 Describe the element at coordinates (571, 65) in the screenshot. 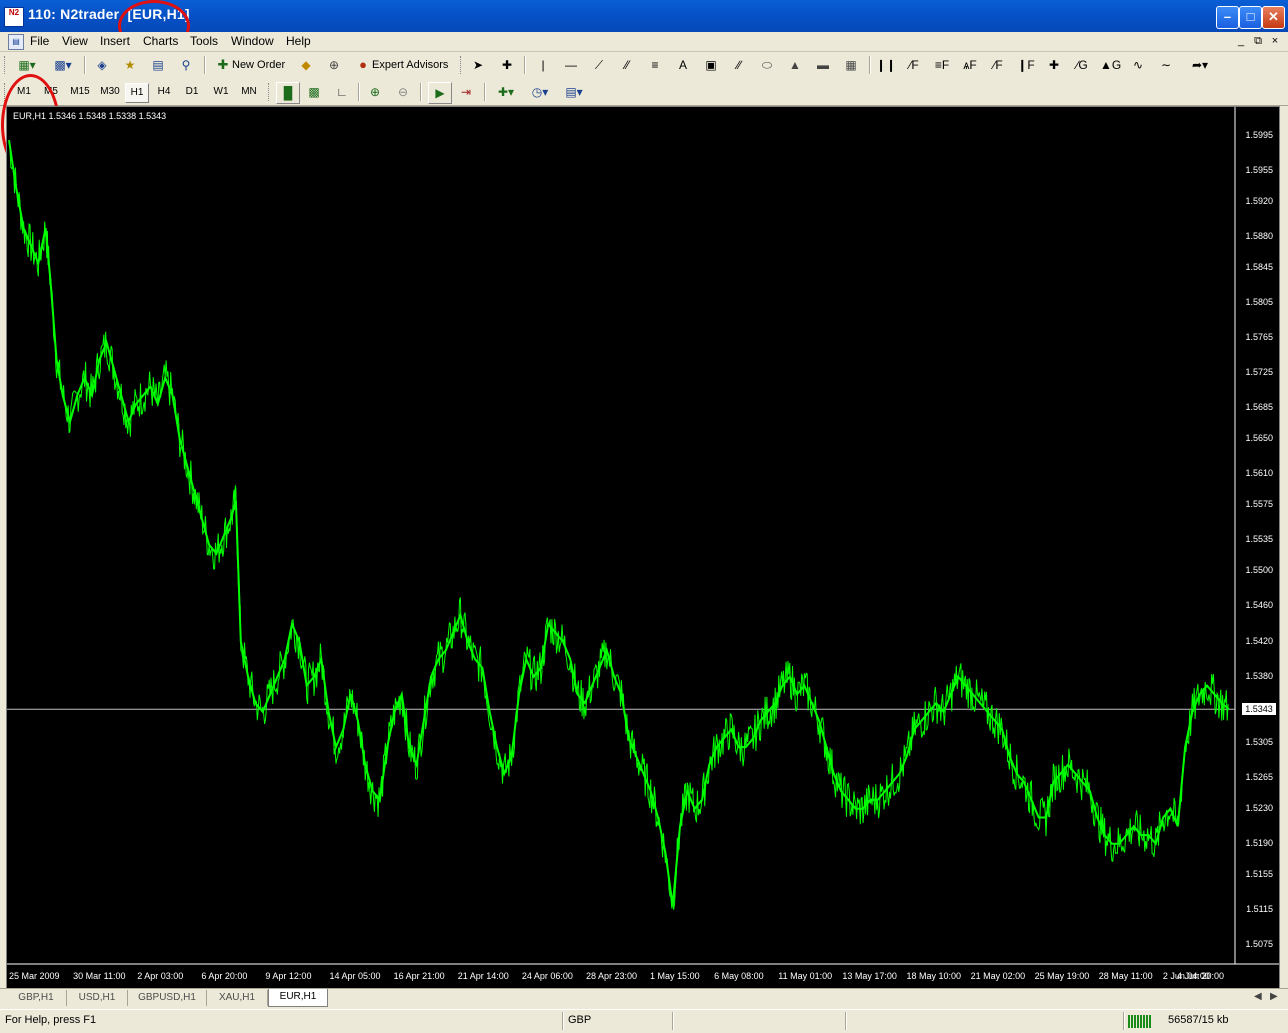

I see `horizontal-line-icon: —` at that location.